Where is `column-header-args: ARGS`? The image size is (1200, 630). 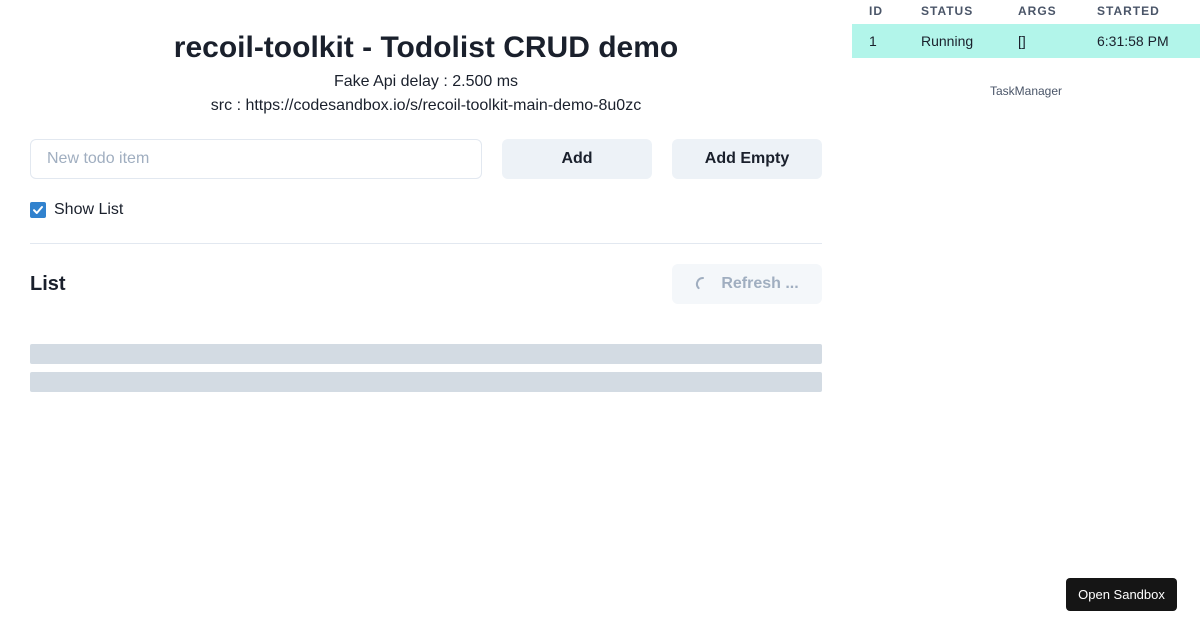
column-header-args: ARGS is located at coordinates (1037, 11).